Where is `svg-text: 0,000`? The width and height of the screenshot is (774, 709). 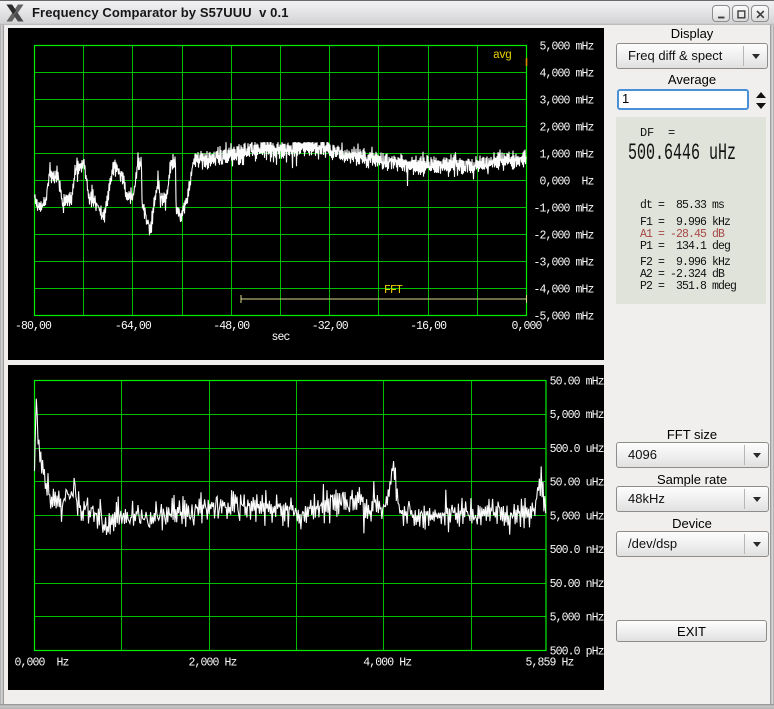
svg-text: 0,000 is located at coordinates (527, 326).